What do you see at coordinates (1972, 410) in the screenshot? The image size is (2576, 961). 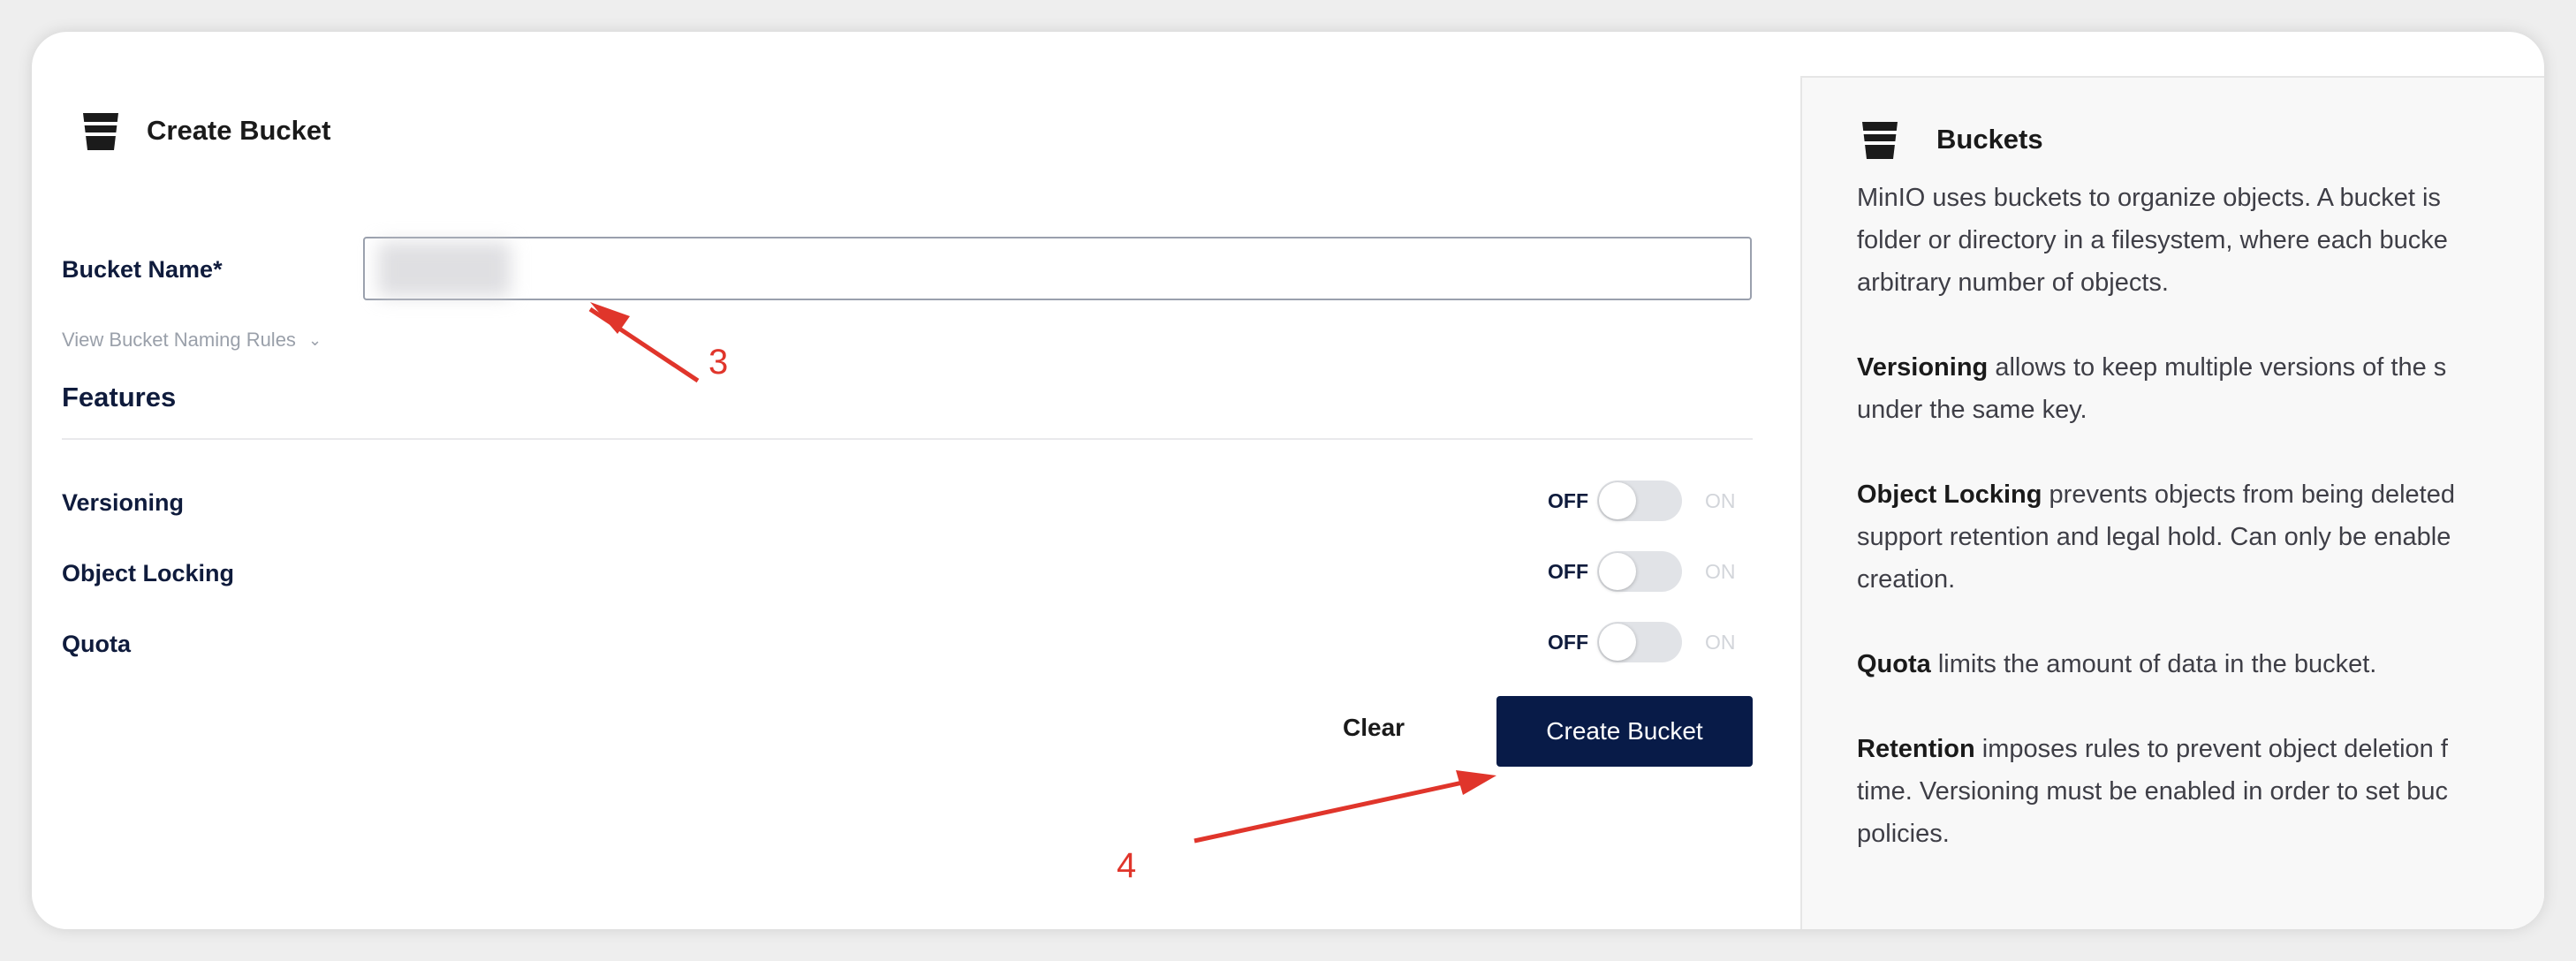 I see `help-line: under the same key.` at bounding box center [1972, 410].